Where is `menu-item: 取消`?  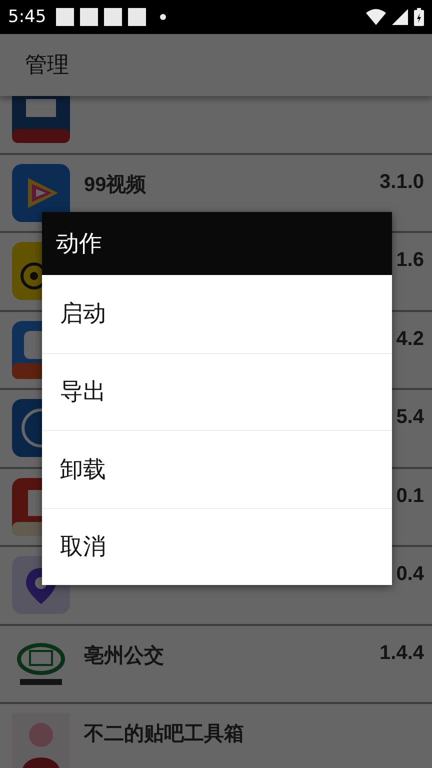 menu-item: 取消 is located at coordinates (217, 546).